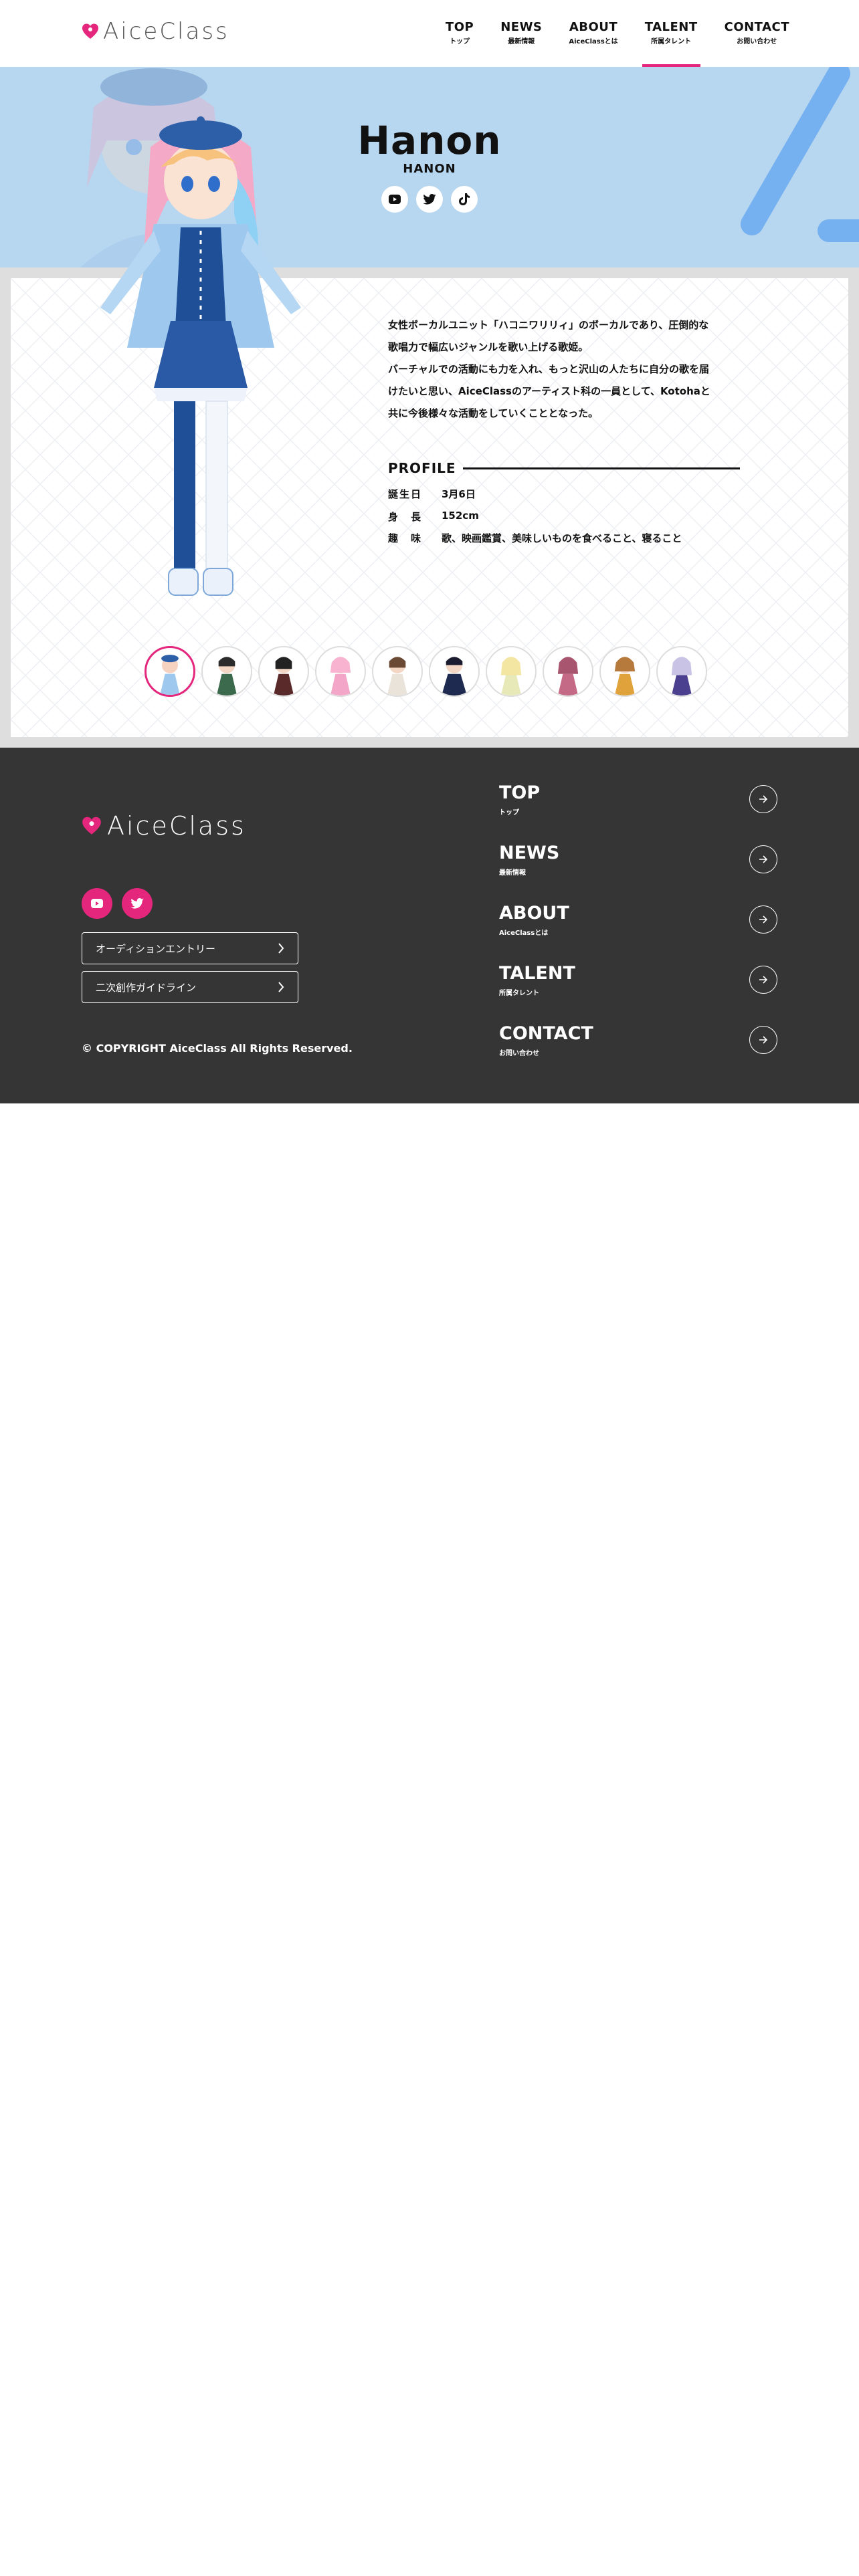 The height and width of the screenshot is (2576, 859). I want to click on footer-nav-sublabel: トップ, so click(509, 813).